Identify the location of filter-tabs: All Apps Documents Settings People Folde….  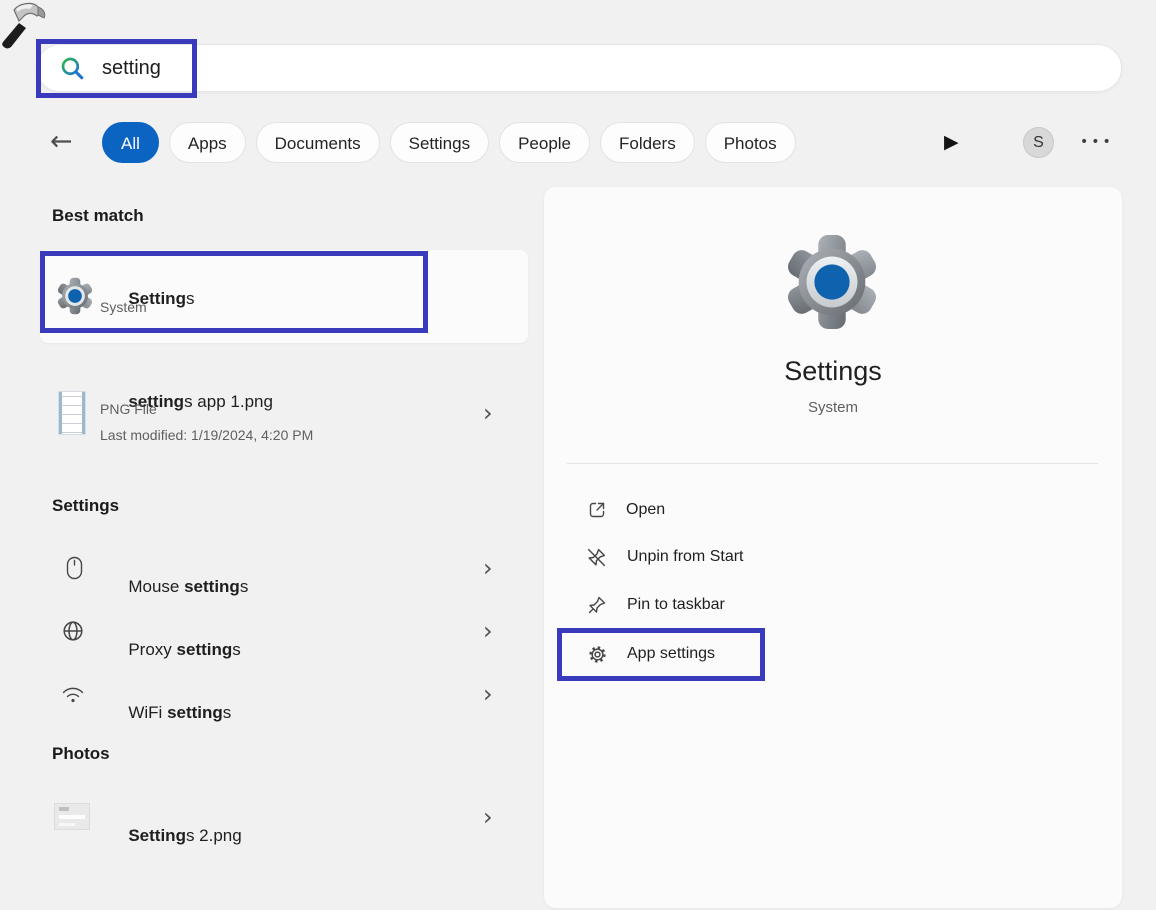
(449, 142).